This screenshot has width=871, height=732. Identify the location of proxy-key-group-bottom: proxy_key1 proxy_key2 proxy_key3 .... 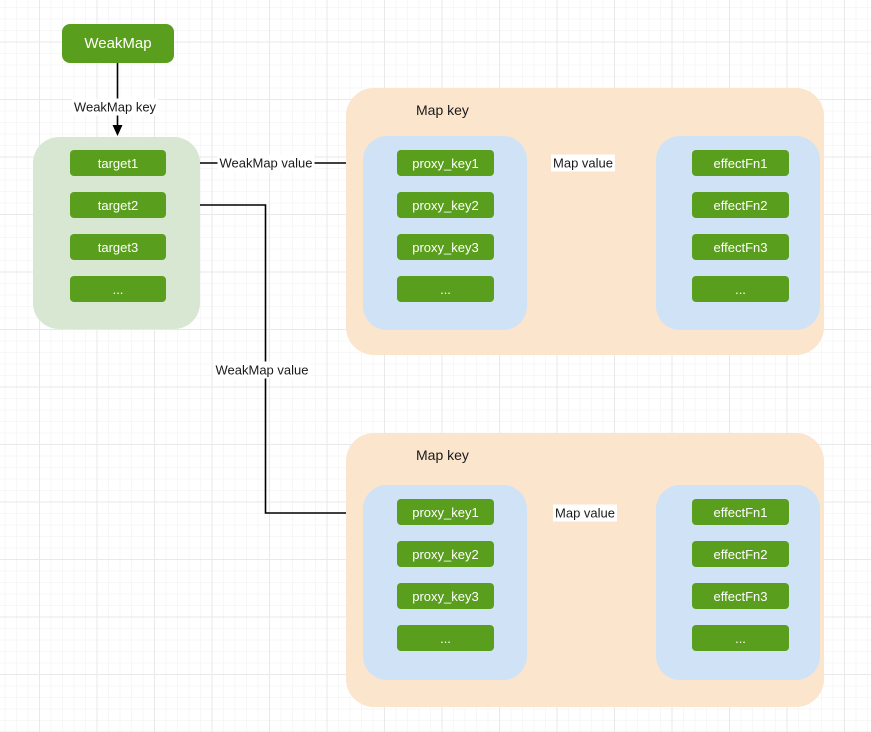
(445, 582).